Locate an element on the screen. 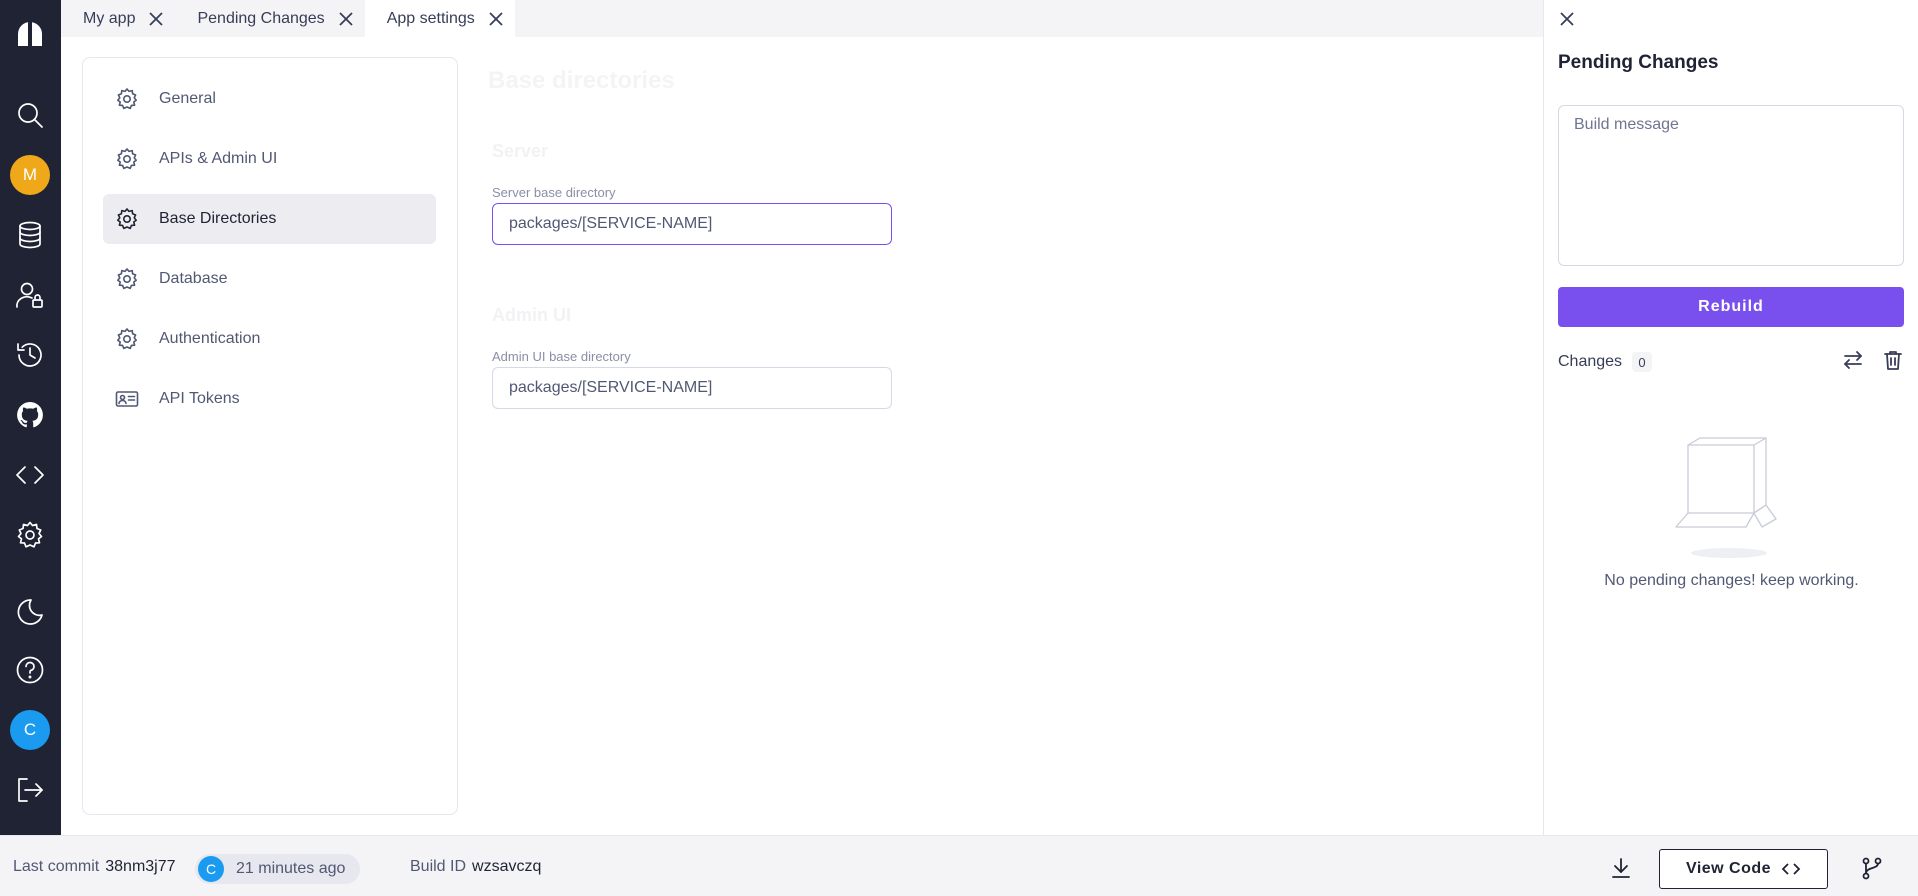 Image resolution: width=1918 pixels, height=896 pixels. database-icon is located at coordinates (30, 235).